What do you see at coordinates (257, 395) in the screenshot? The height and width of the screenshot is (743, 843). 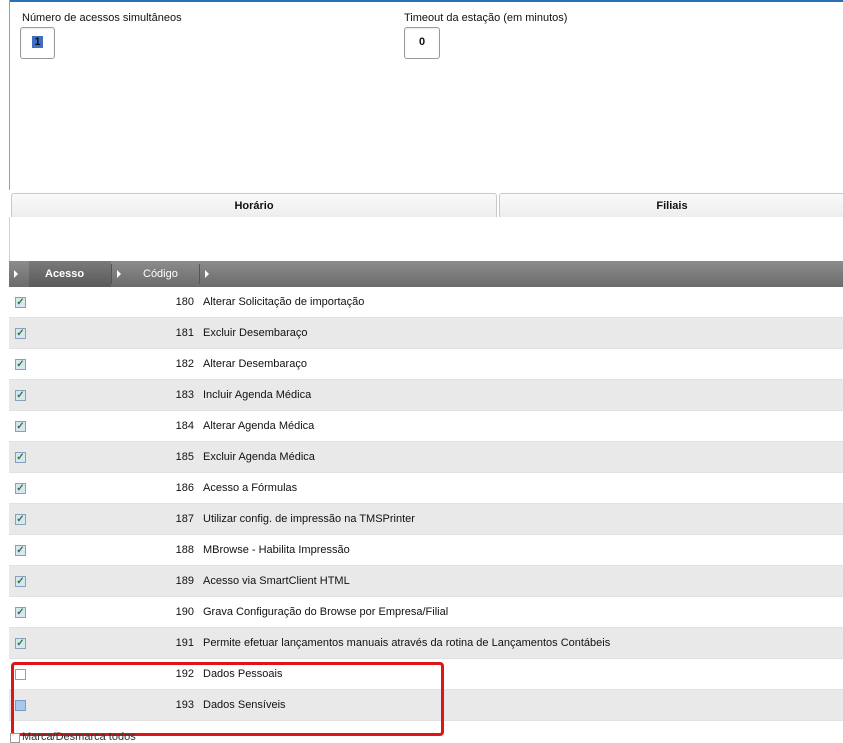 I see `row-description: Incluir Agenda Médica` at bounding box center [257, 395].